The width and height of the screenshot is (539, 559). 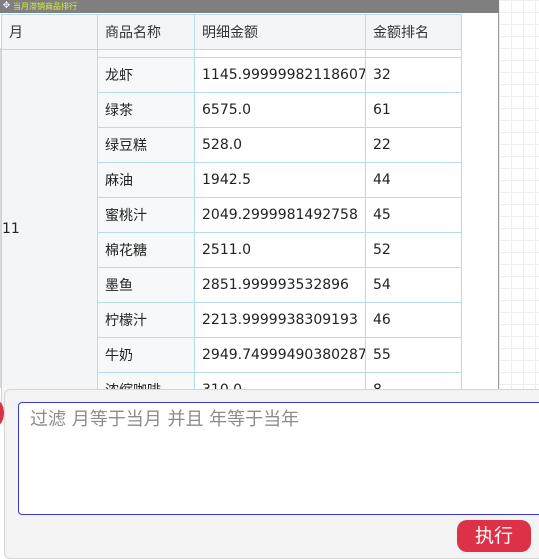 I want to click on table-header-row: 月 商品名称 明细金额 金额排名, so click(x=231, y=32).